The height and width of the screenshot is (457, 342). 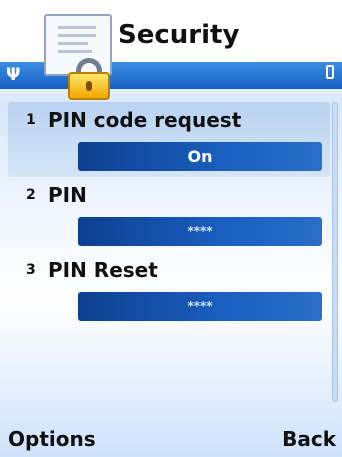 What do you see at coordinates (309, 439) in the screenshot?
I see `back-softkey: Back` at bounding box center [309, 439].